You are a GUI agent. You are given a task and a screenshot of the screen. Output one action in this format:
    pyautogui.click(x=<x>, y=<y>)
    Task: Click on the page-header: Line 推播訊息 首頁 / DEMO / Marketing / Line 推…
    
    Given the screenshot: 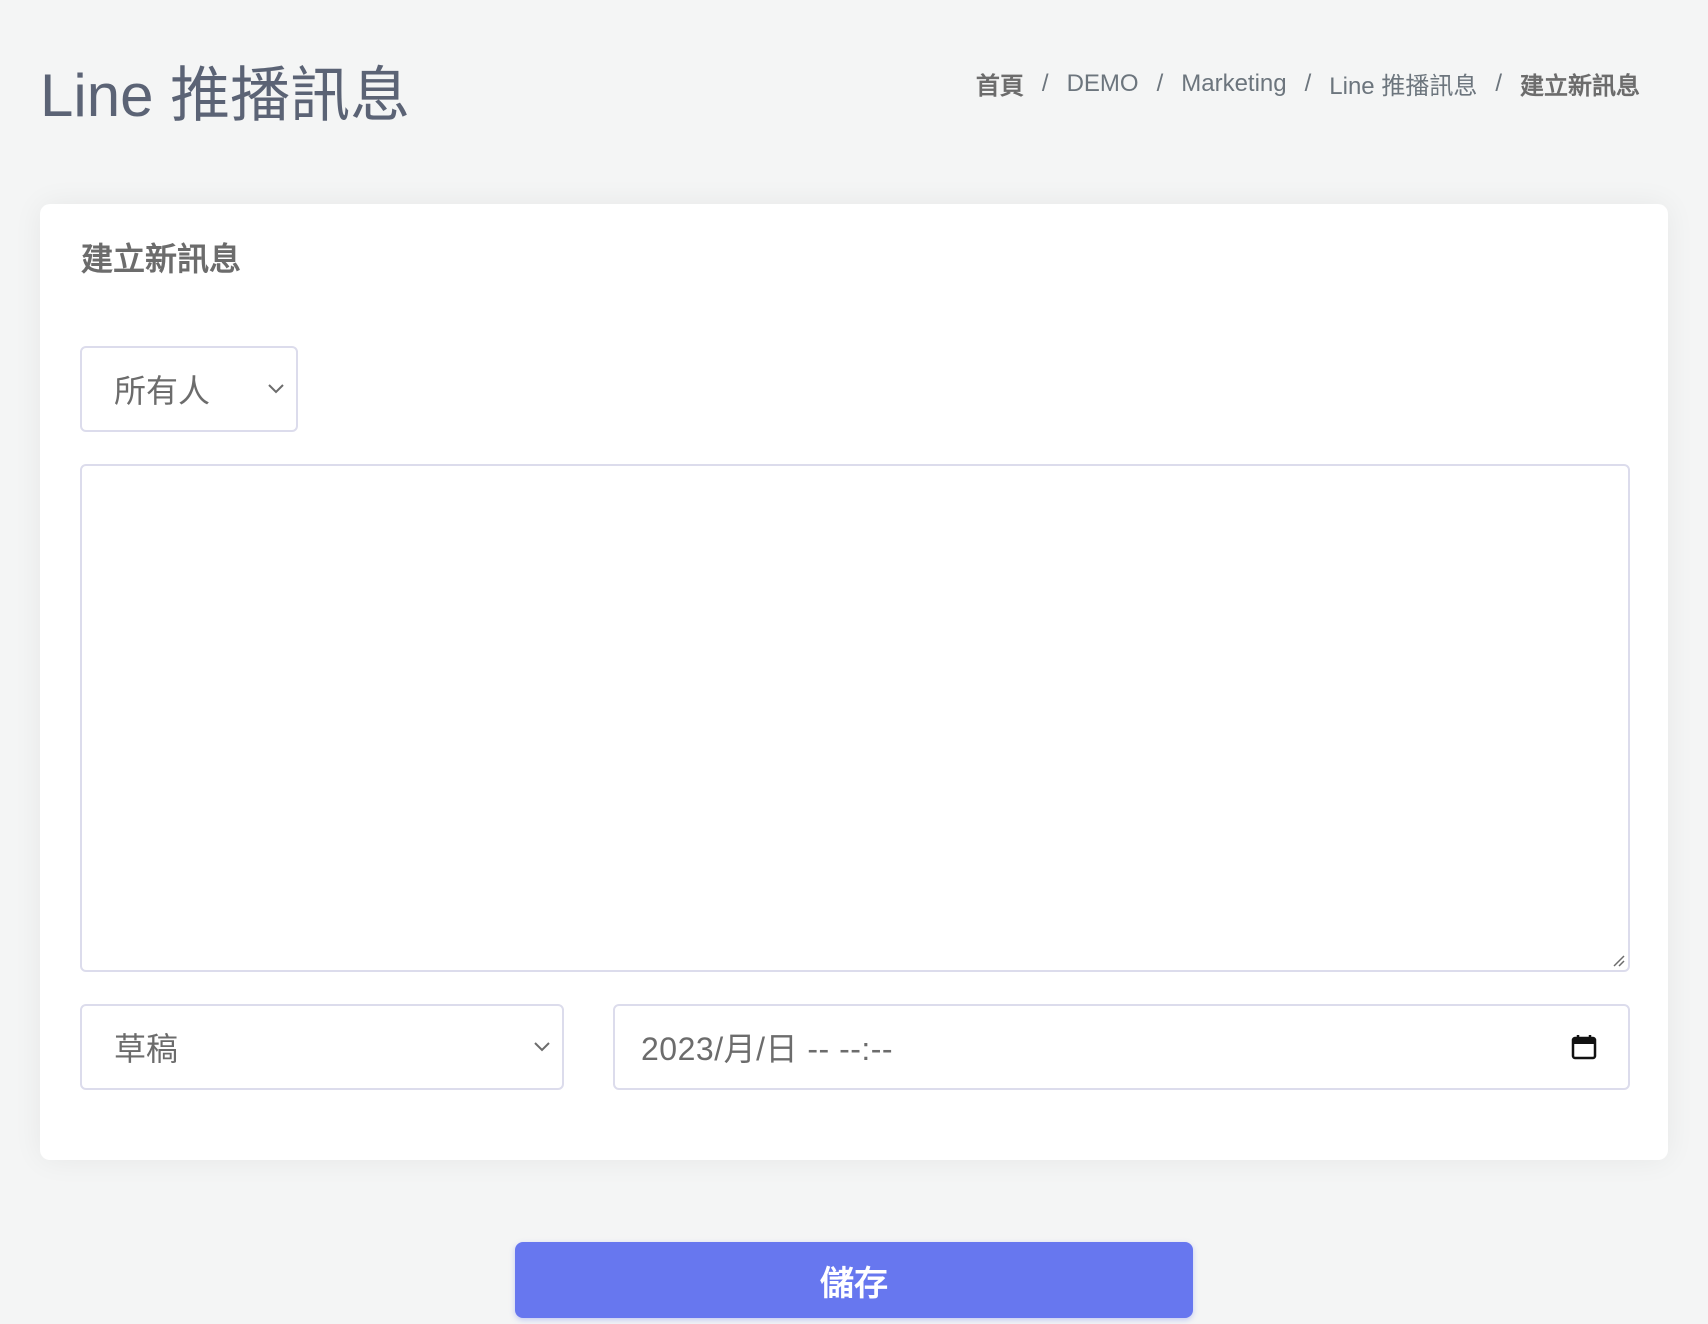 What is the action you would take?
    pyautogui.click(x=840, y=98)
    